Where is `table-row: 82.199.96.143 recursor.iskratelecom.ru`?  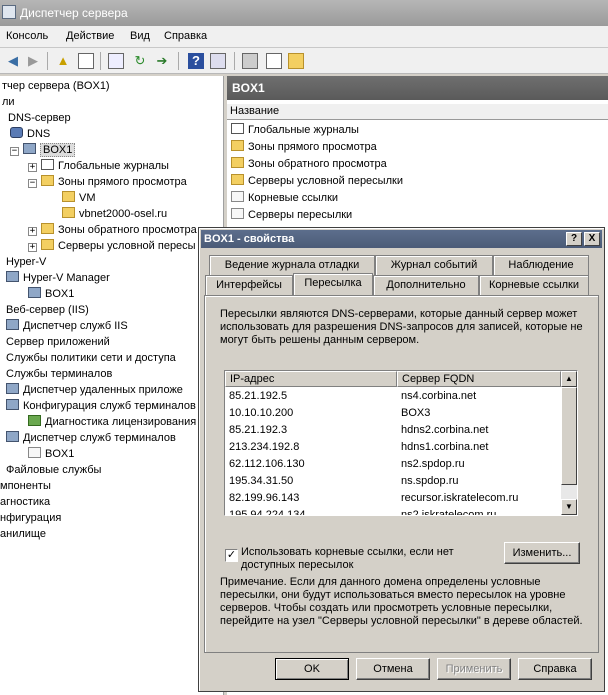
table-row: 82.199.96.143 recursor.iskratelecom.ru is located at coordinates (393, 498).